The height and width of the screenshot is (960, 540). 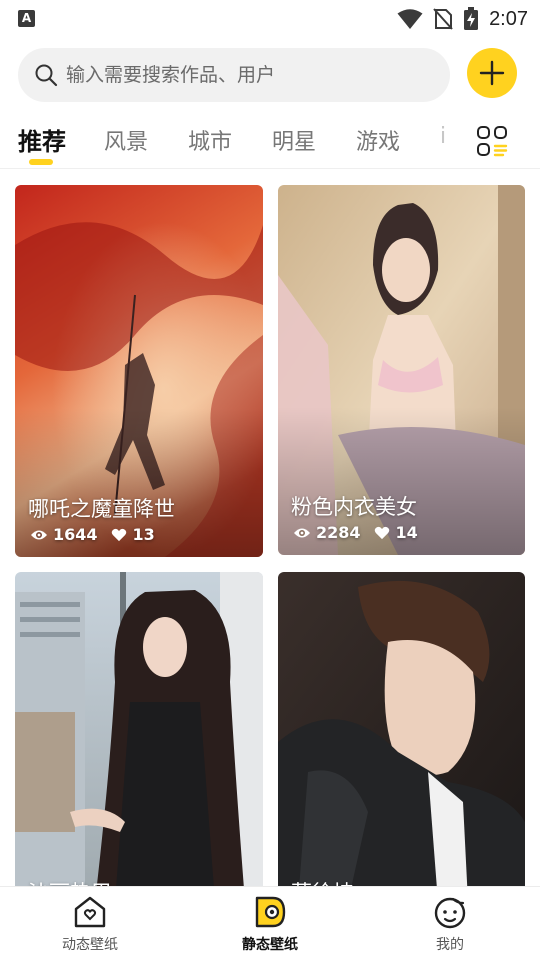 I want to click on tab-scenery: 风景, so click(x=126, y=140).